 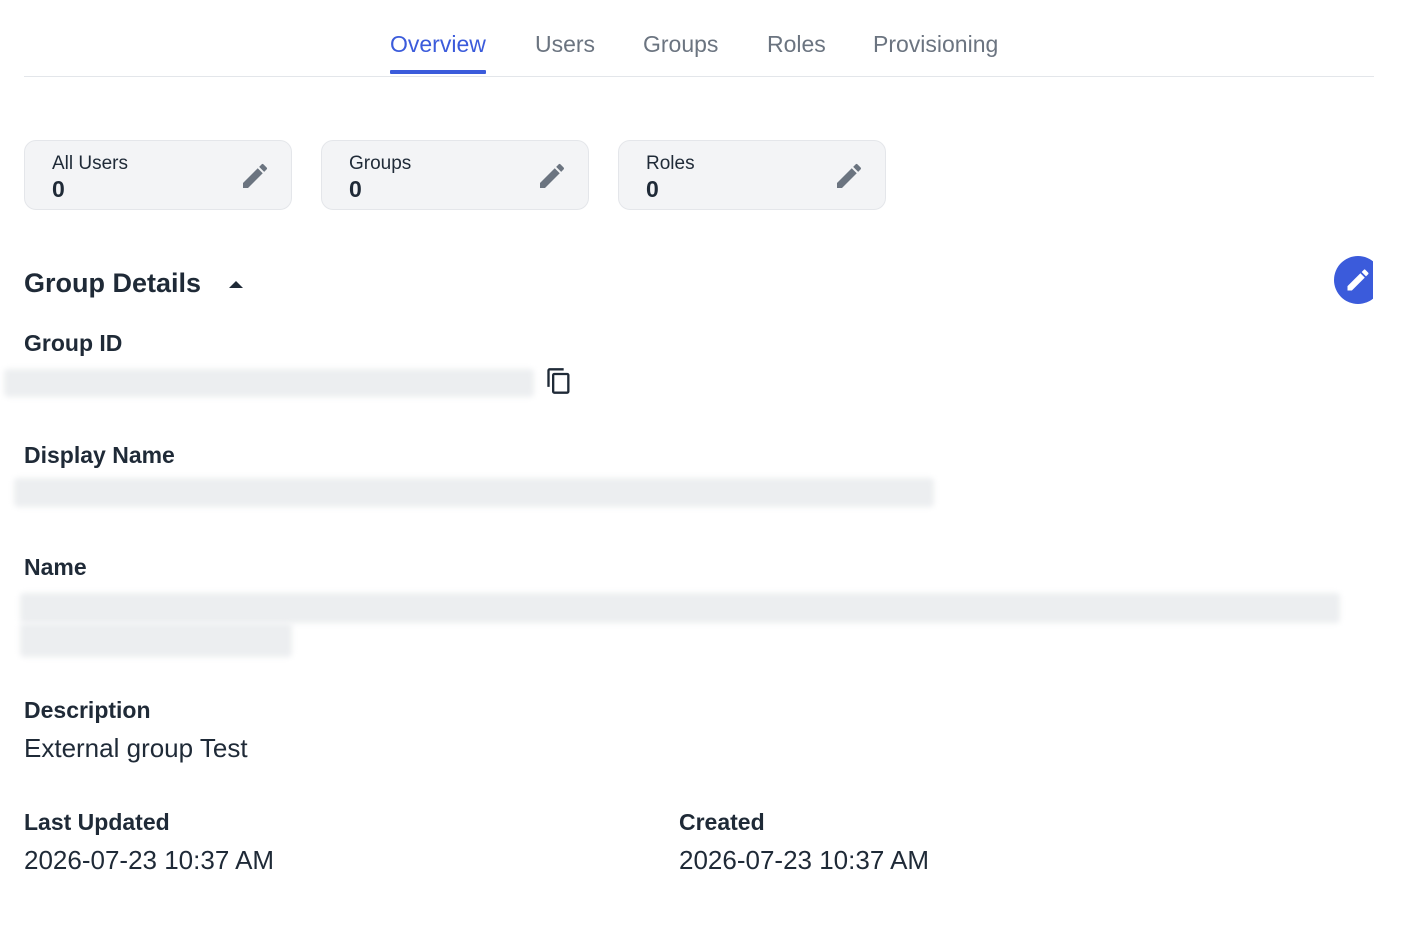 What do you see at coordinates (73, 343) in the screenshot?
I see `group-id-label: Group ID` at bounding box center [73, 343].